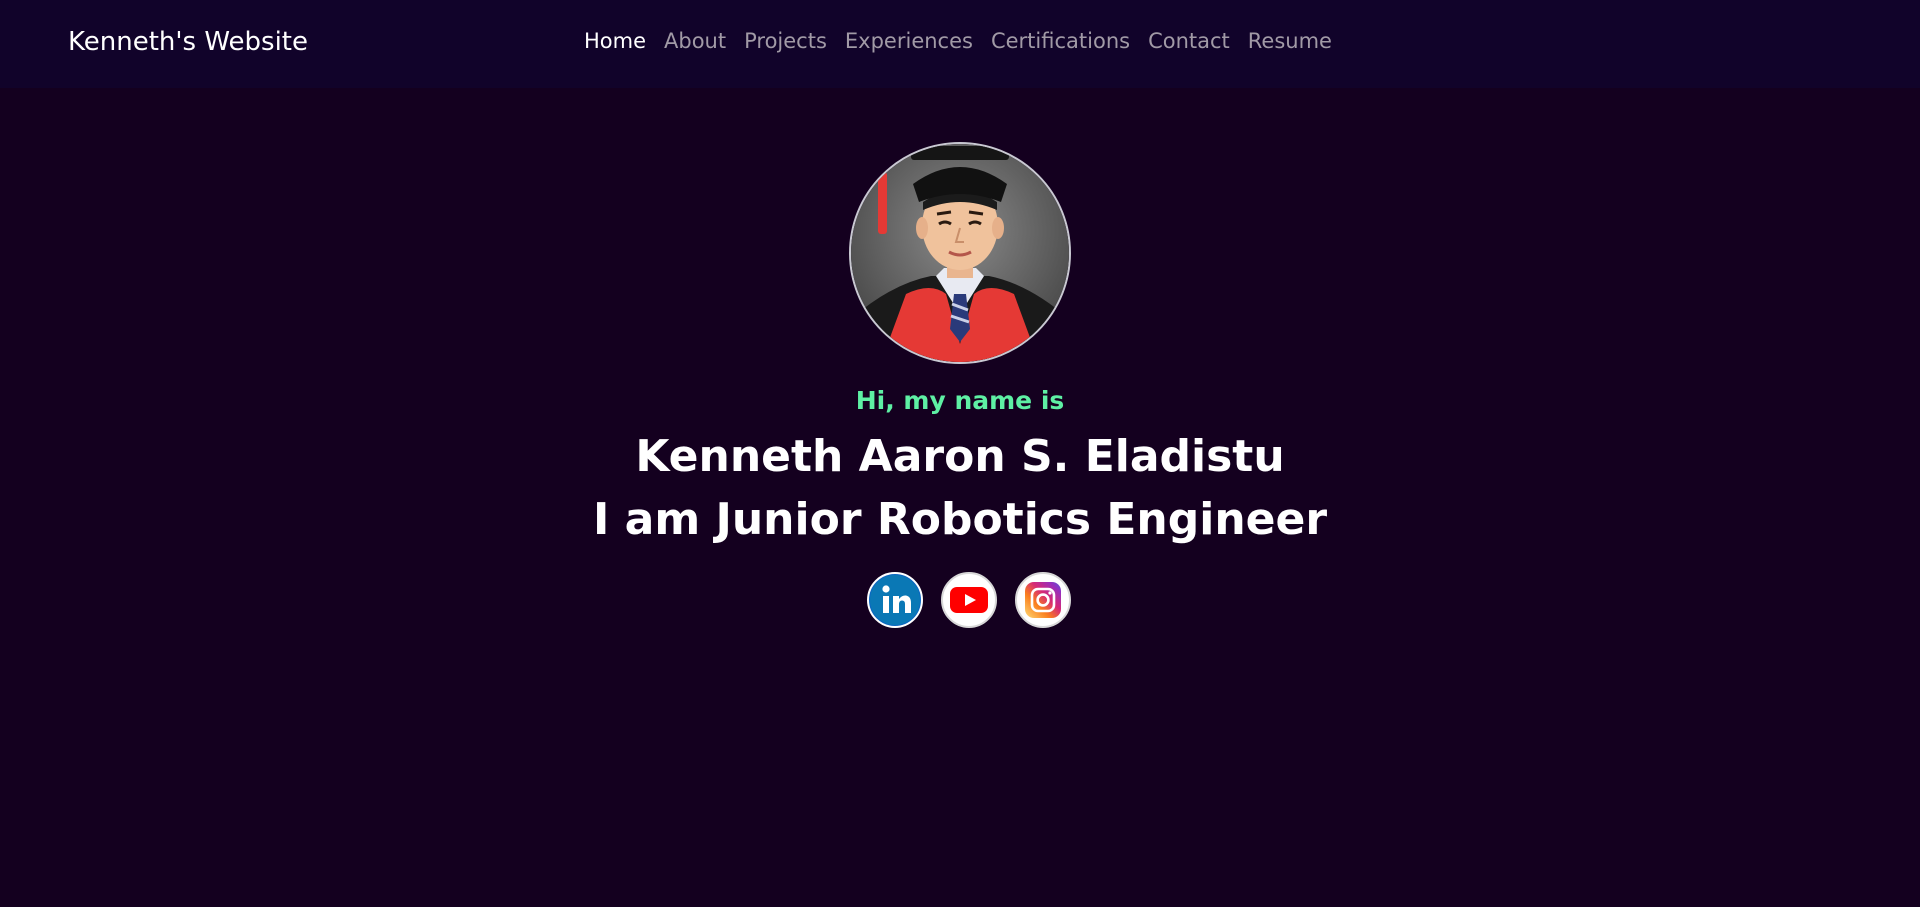 The image size is (1920, 907). Describe the element at coordinates (960, 400) in the screenshot. I see `hero-greeting: Hi, my name is` at that location.